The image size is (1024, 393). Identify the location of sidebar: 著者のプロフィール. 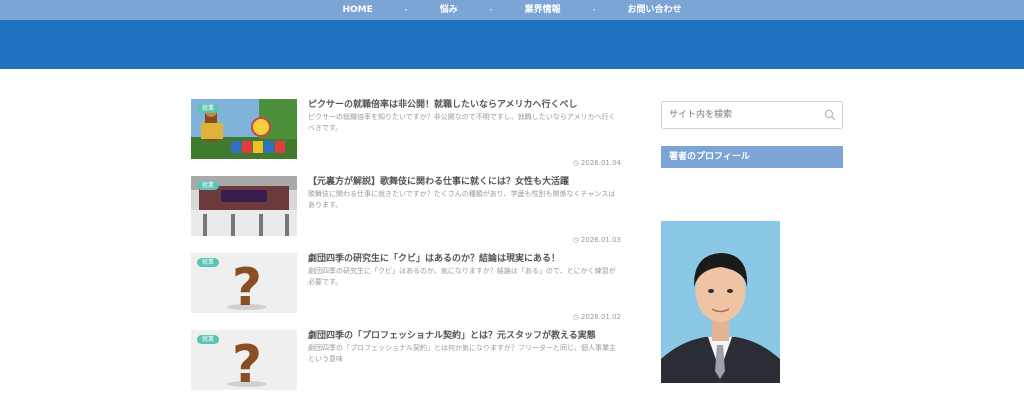
(752, 242).